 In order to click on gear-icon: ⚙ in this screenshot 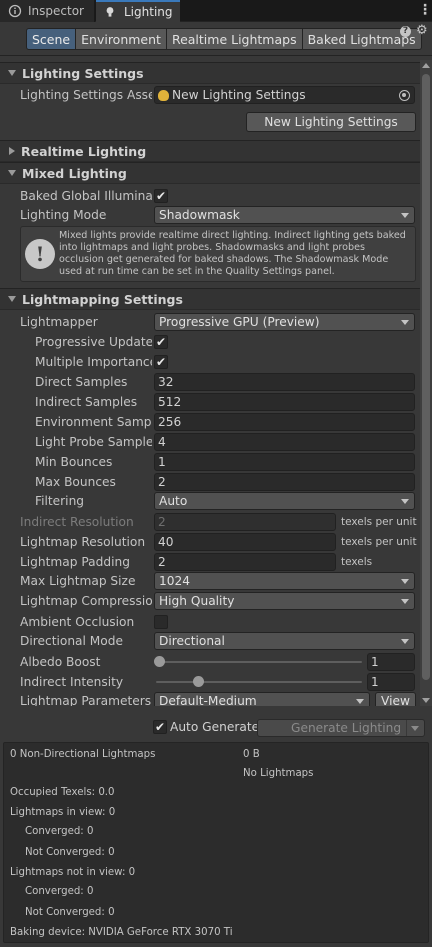, I will do `click(422, 30)`.